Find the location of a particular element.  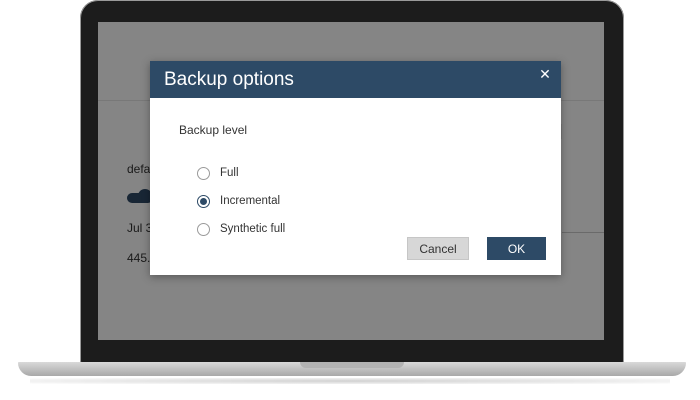

radio-button-selected is located at coordinates (203, 201).